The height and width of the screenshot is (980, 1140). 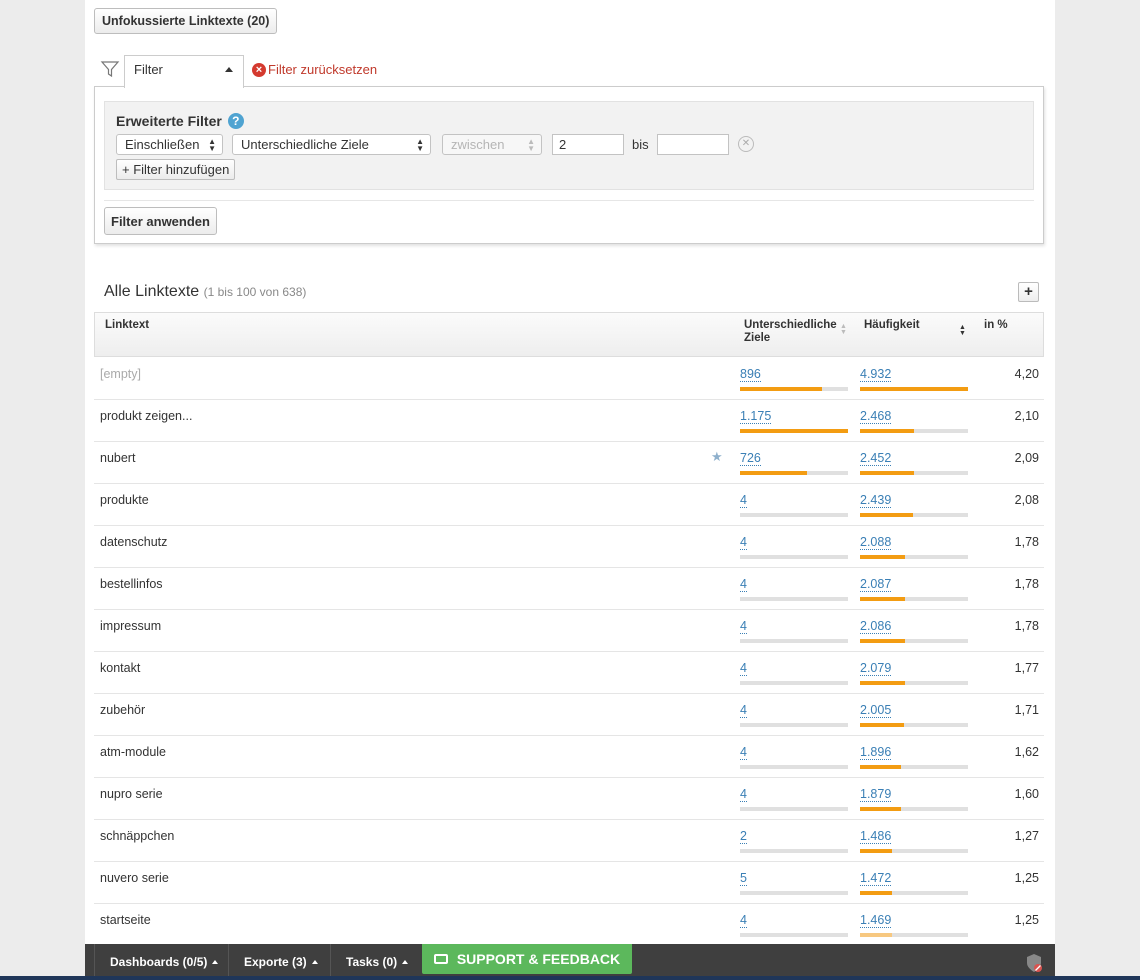 What do you see at coordinates (120, 668) in the screenshot?
I see `linktext-cell: kontakt` at bounding box center [120, 668].